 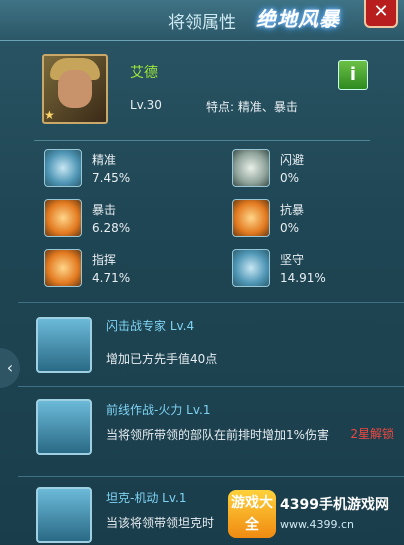 I want to click on prev-arrow-button: ‹, so click(x=10, y=368).